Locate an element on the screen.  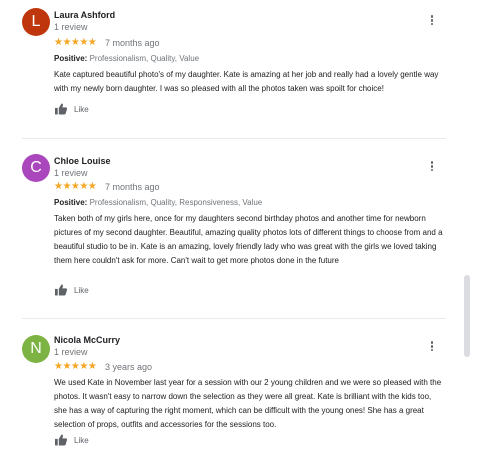
avatar: C is located at coordinates (36, 168).